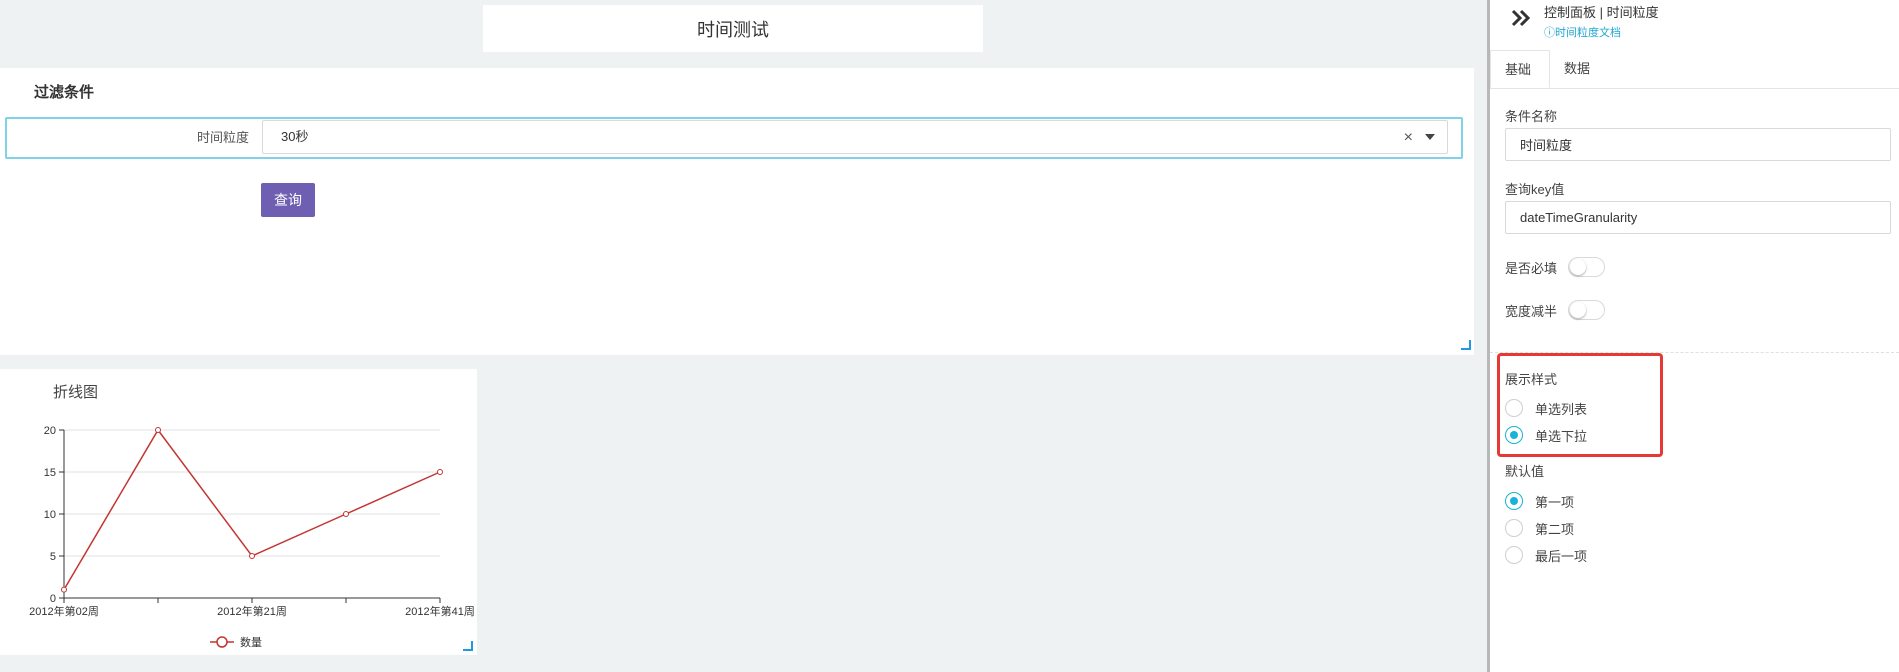 This screenshot has width=1899, height=672. I want to click on clear-icon: ×, so click(1408, 138).